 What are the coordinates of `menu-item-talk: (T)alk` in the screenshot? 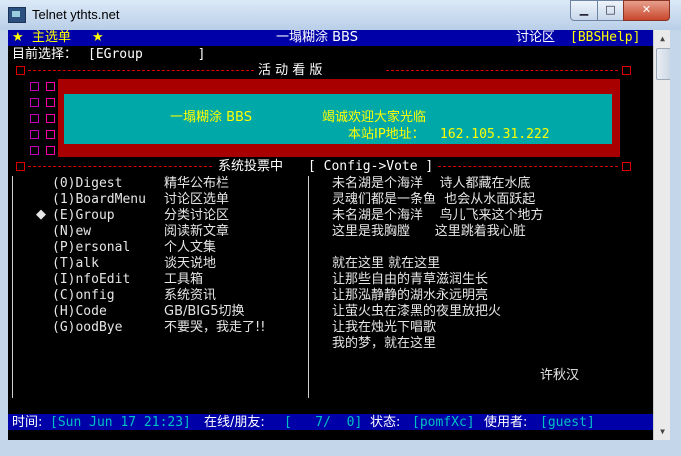 It's located at (75, 263).